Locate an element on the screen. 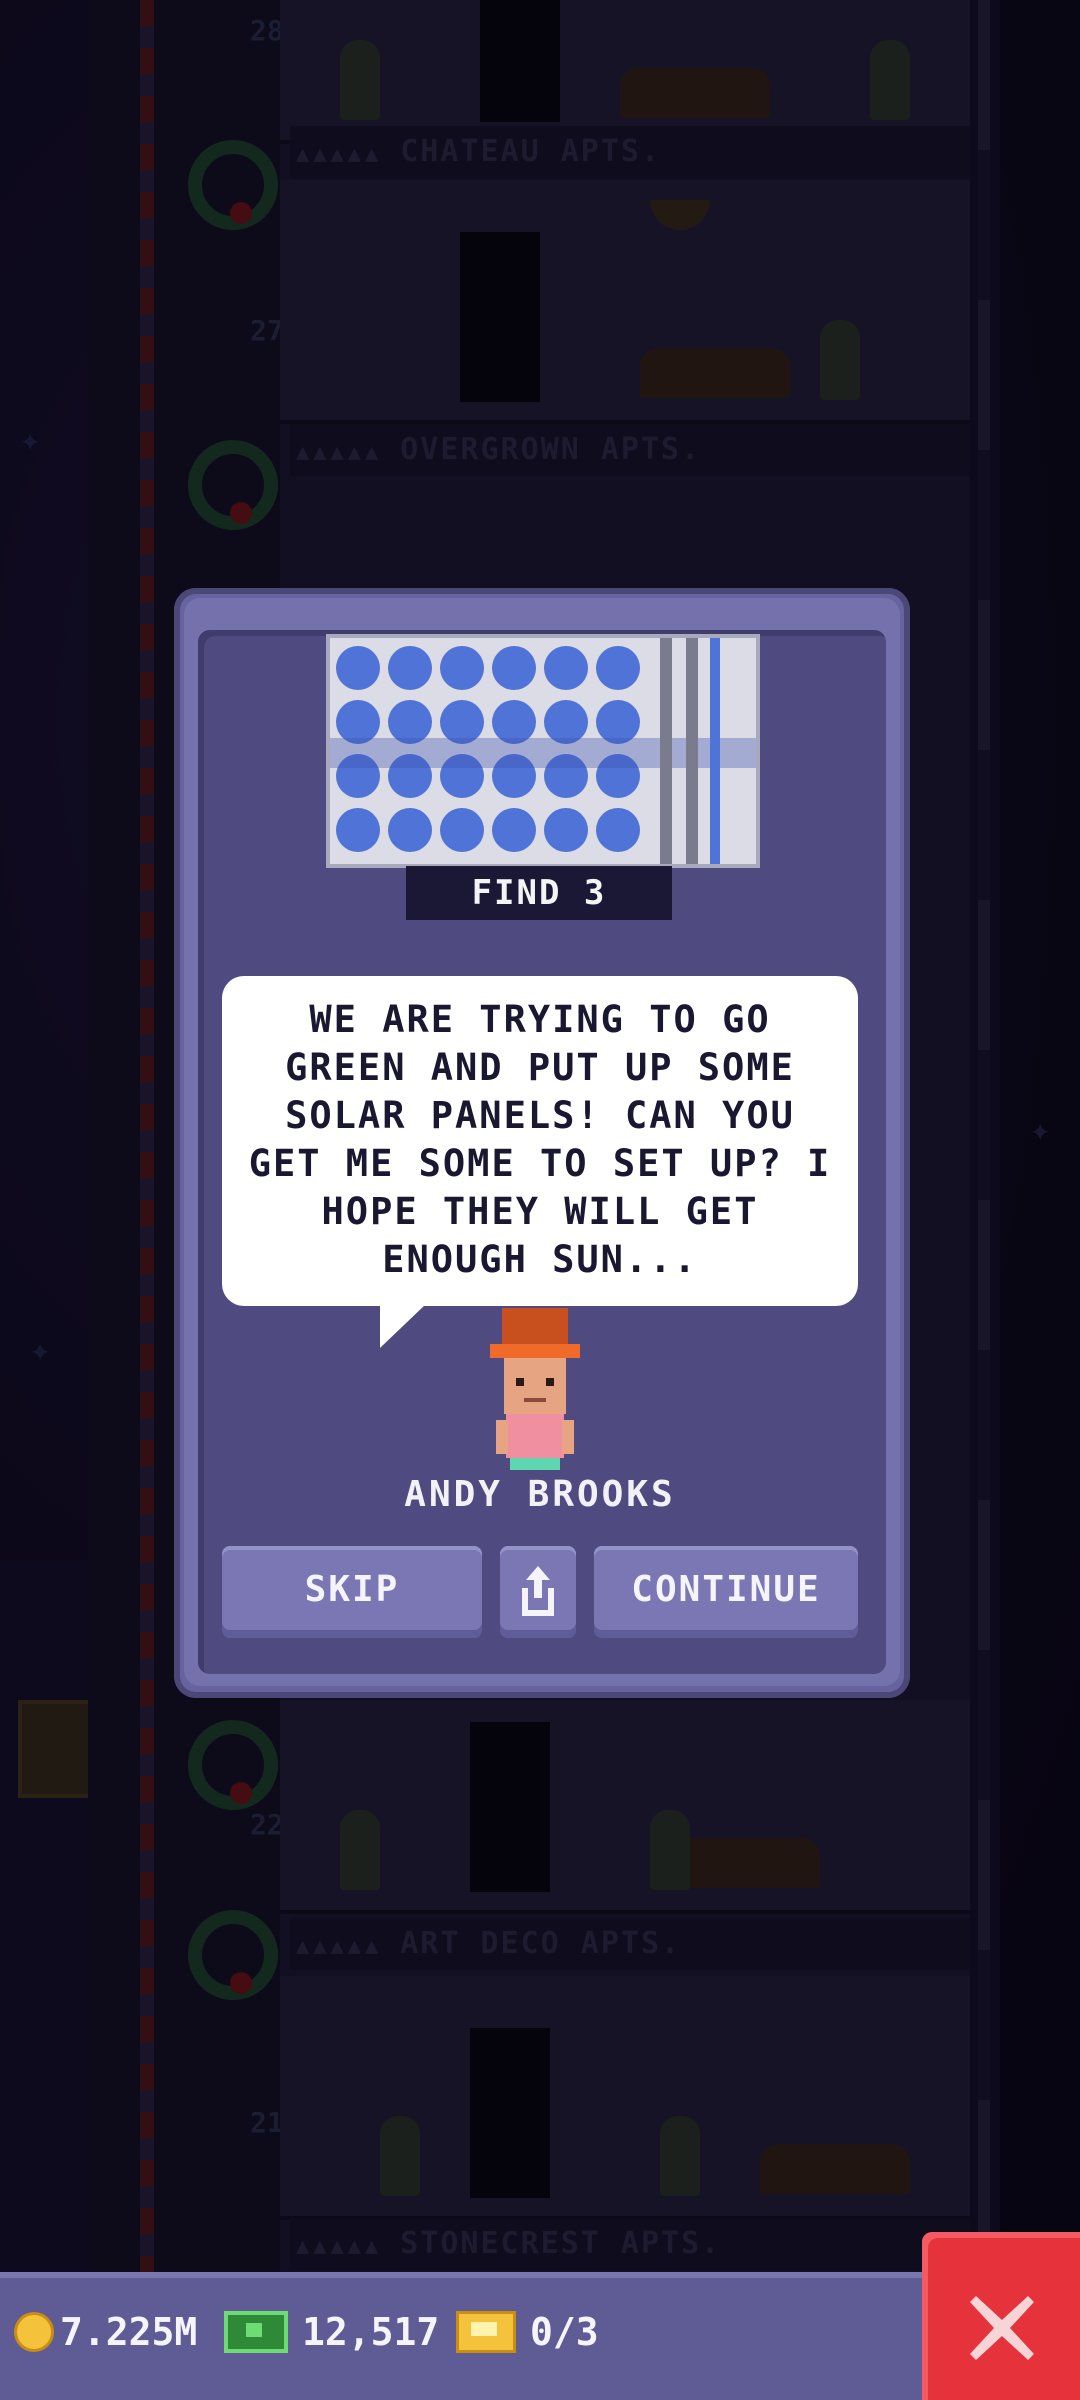 This screenshot has width=1080, height=2400. share-icon is located at coordinates (538, 1591).